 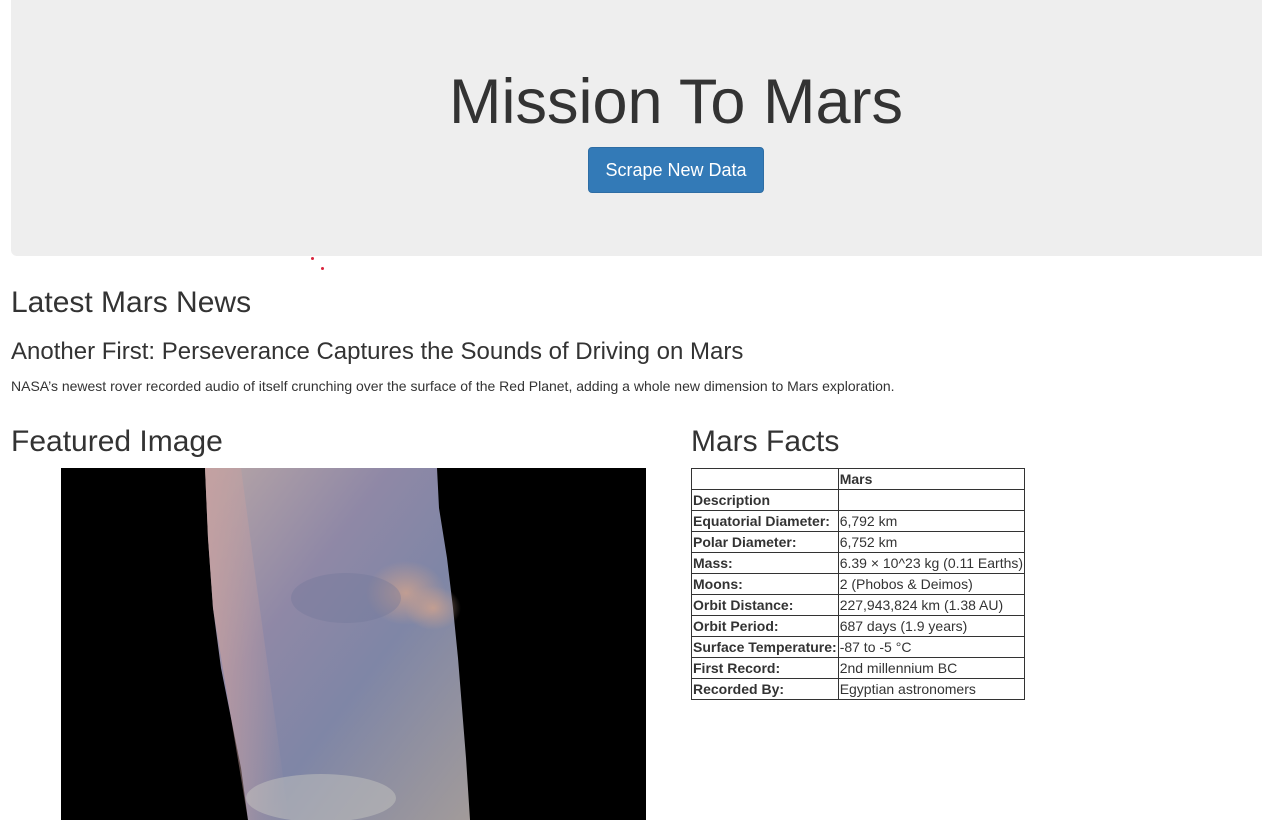 I want to click on table-row: Mass: 6.39 × 10^23 kg (0.11 Earths), so click(x=858, y=563).